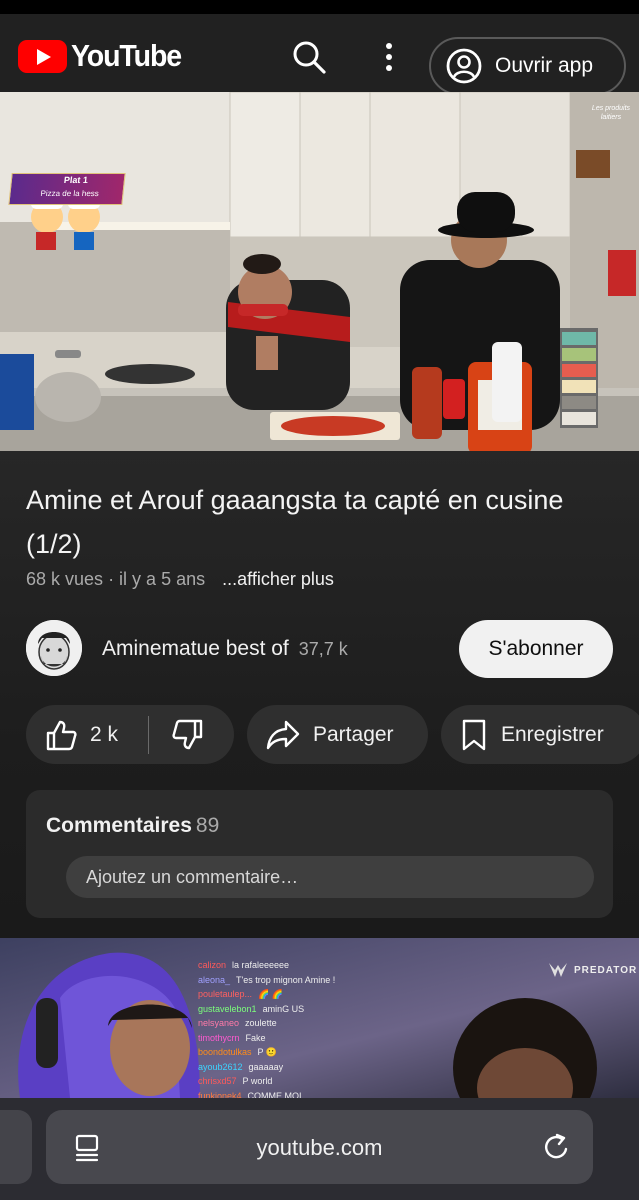  What do you see at coordinates (319, 7) in the screenshot?
I see `status-bar` at bounding box center [319, 7].